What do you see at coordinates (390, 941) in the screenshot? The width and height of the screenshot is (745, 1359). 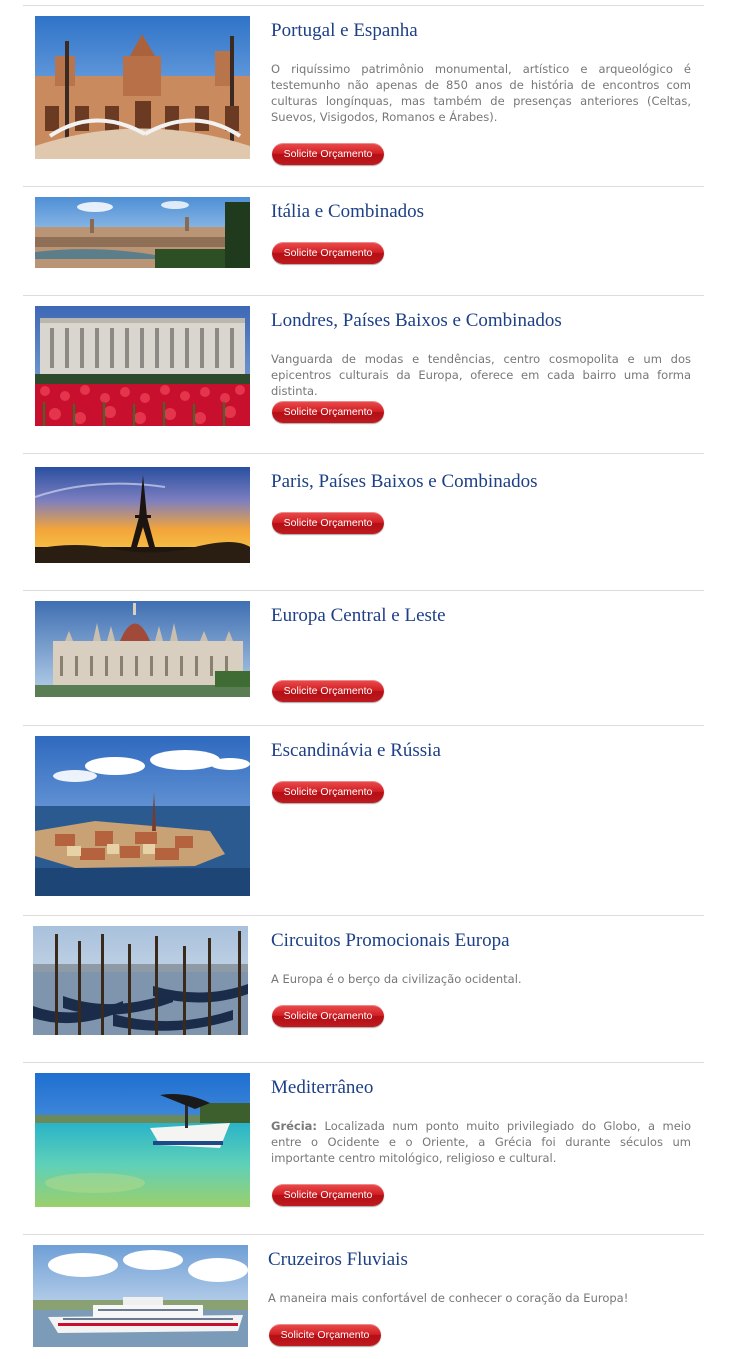 I see `destination-title: Circuitos Promocionais Europa` at bounding box center [390, 941].